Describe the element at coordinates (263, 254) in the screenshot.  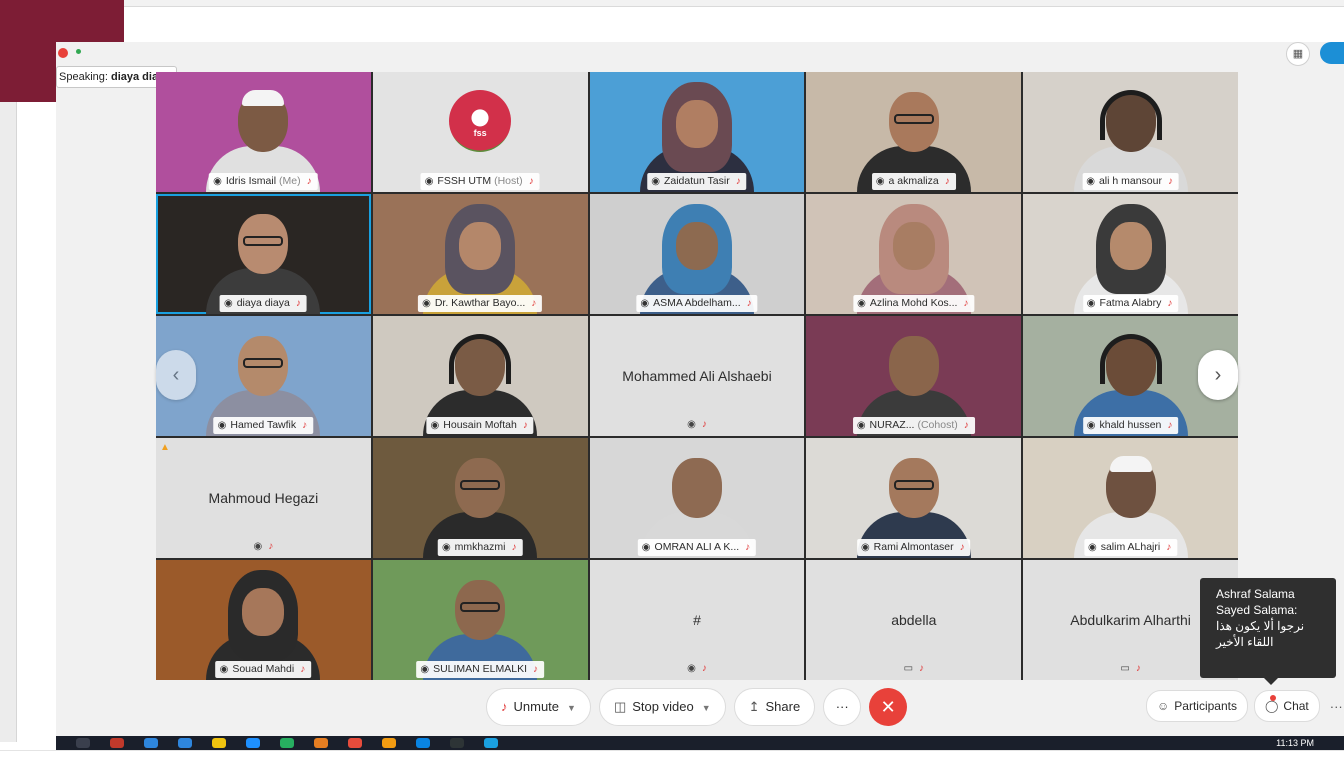
I see `participant-tile: ◉ diaya diaya ♪` at that location.